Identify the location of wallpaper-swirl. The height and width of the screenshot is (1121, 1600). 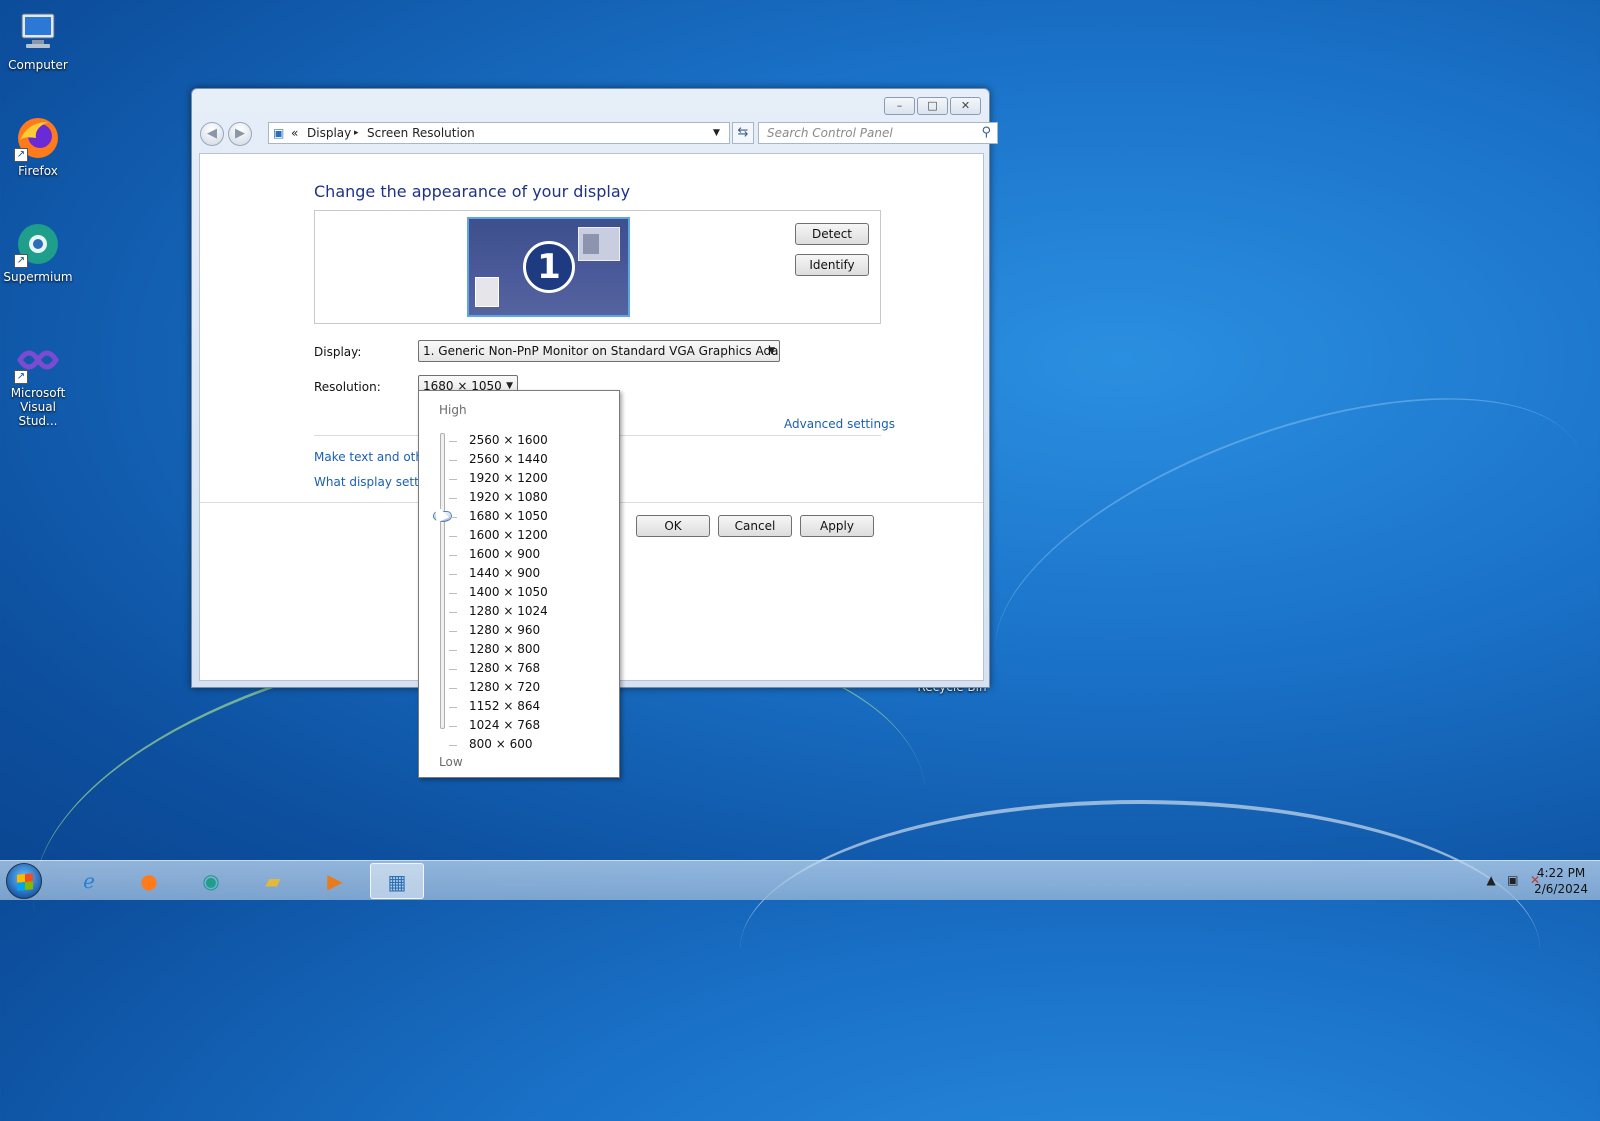
(1140, 950).